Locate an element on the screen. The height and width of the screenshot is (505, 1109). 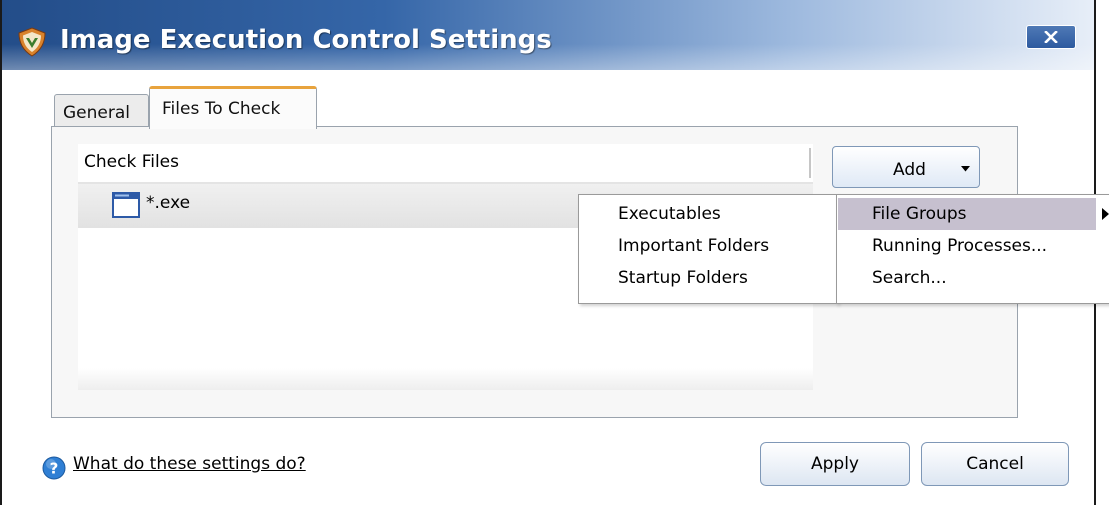
dialog-title: Image Execution Control Settings is located at coordinates (306, 40).